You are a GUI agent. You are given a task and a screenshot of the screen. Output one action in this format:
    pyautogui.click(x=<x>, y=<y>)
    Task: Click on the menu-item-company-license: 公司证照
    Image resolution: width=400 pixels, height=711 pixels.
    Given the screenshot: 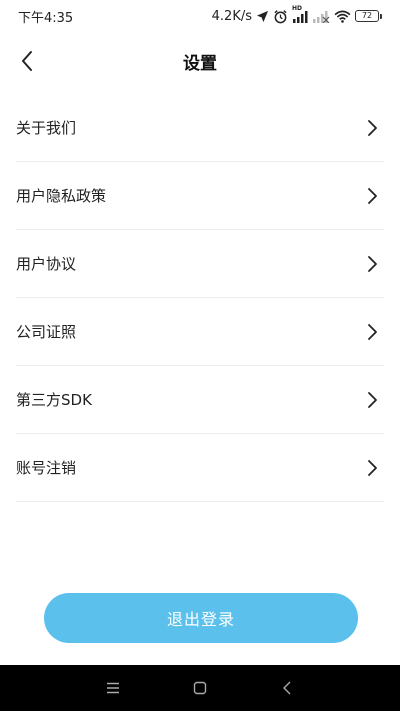 What is the action you would take?
    pyautogui.click(x=200, y=332)
    